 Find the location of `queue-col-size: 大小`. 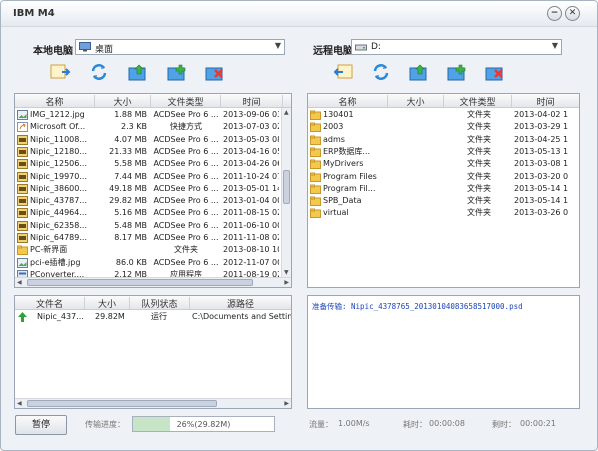

queue-col-size: 大小 is located at coordinates (107, 303).